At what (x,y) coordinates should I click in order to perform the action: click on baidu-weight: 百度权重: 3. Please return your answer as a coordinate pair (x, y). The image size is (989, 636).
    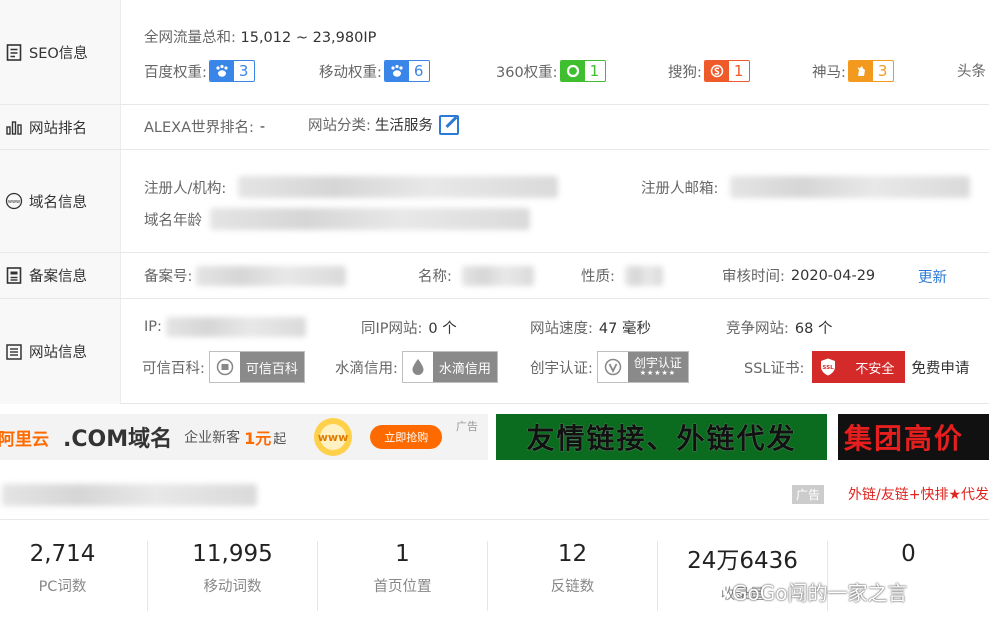
    Looking at the image, I should click on (200, 71).